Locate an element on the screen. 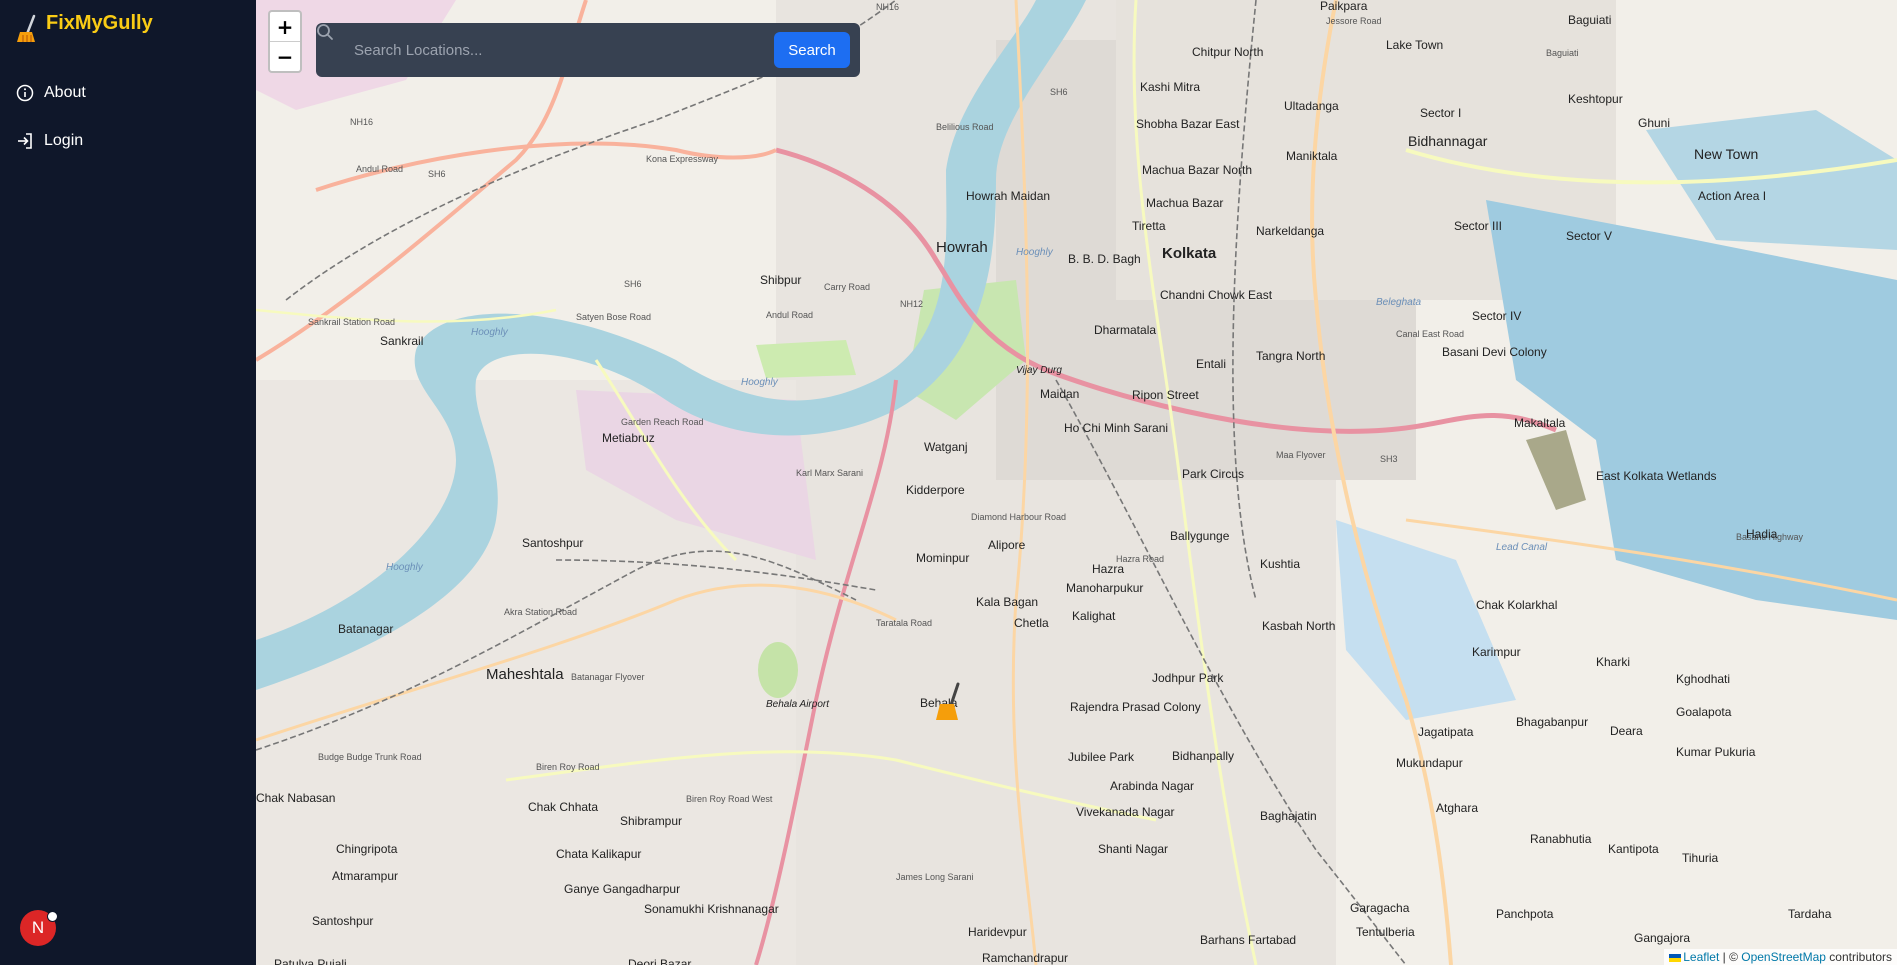 Image resolution: width=1897 pixels, height=965 pixels. place-label: Chingripota is located at coordinates (367, 849).